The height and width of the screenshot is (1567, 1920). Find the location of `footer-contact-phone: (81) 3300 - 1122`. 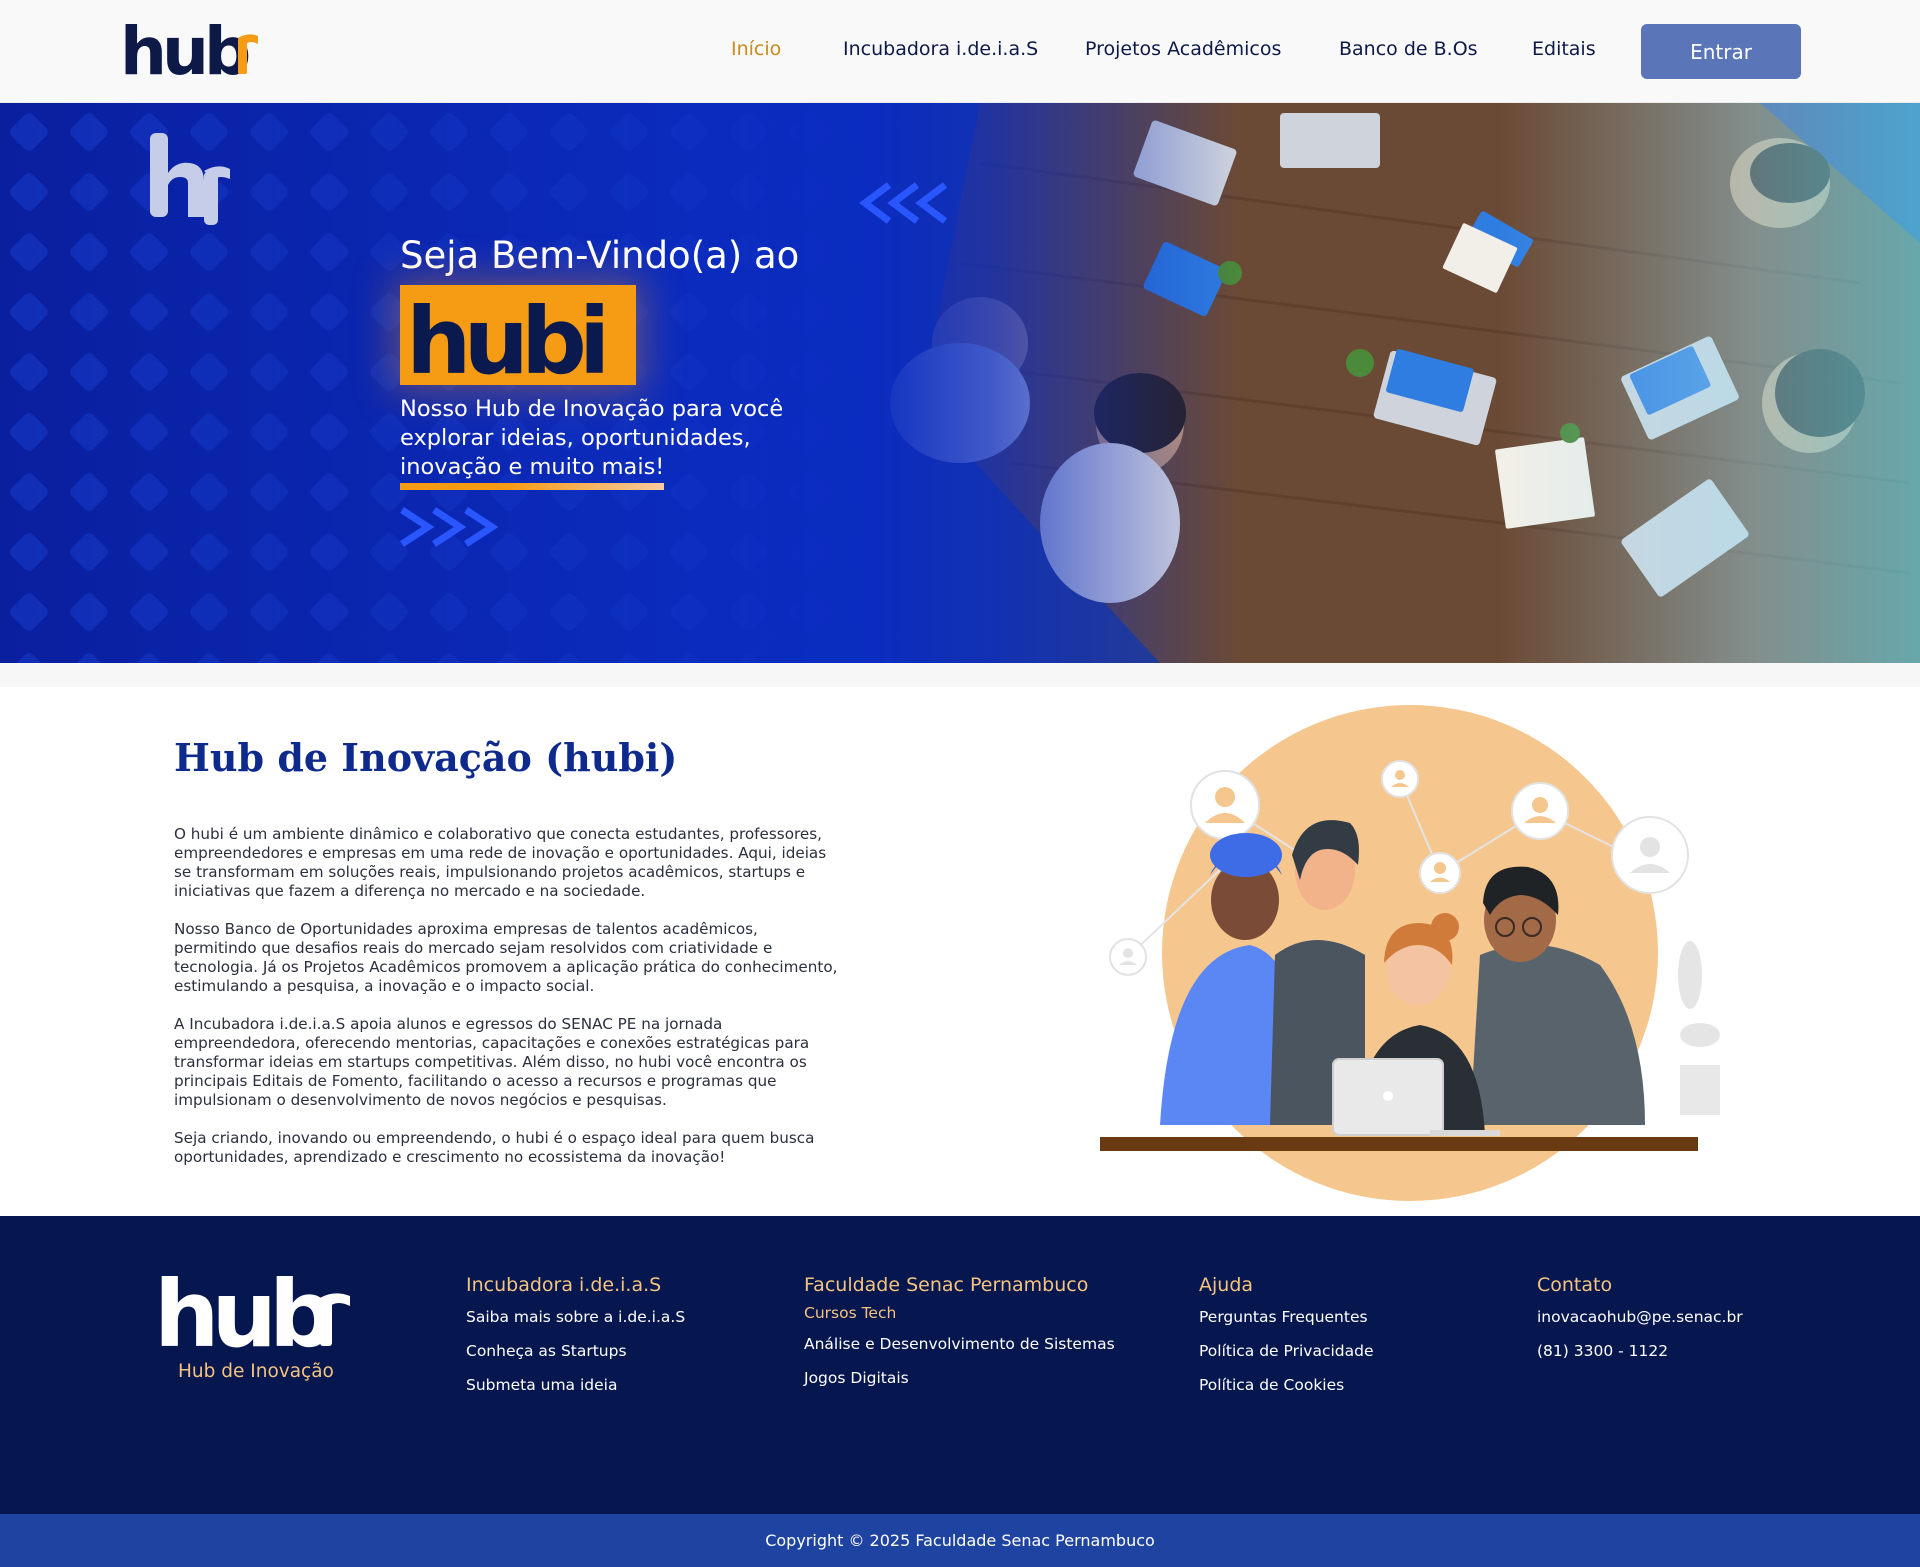

footer-contact-phone: (81) 3300 - 1122 is located at coordinates (1640, 1351).